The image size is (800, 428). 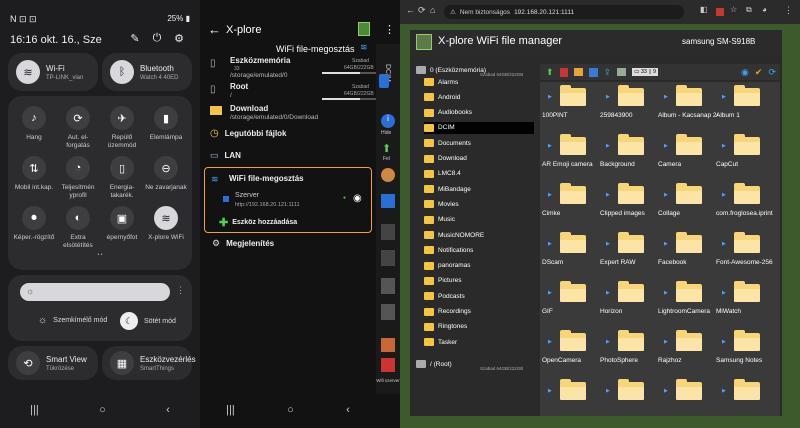 I want to click on smart-view-tile: ⟲ Smart View Tükrözése, so click(x=53, y=363).